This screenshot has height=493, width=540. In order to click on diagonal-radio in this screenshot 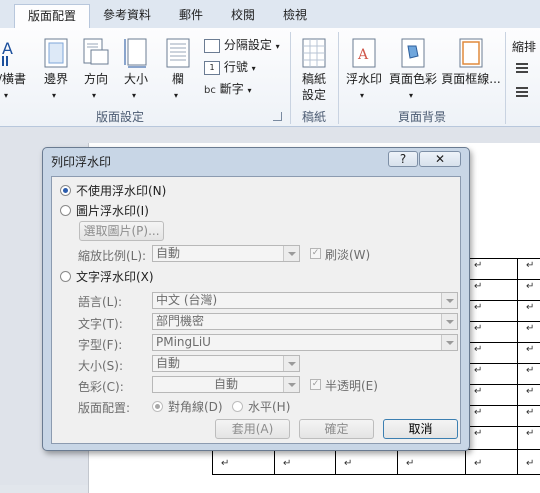, I will do `click(157, 406)`.